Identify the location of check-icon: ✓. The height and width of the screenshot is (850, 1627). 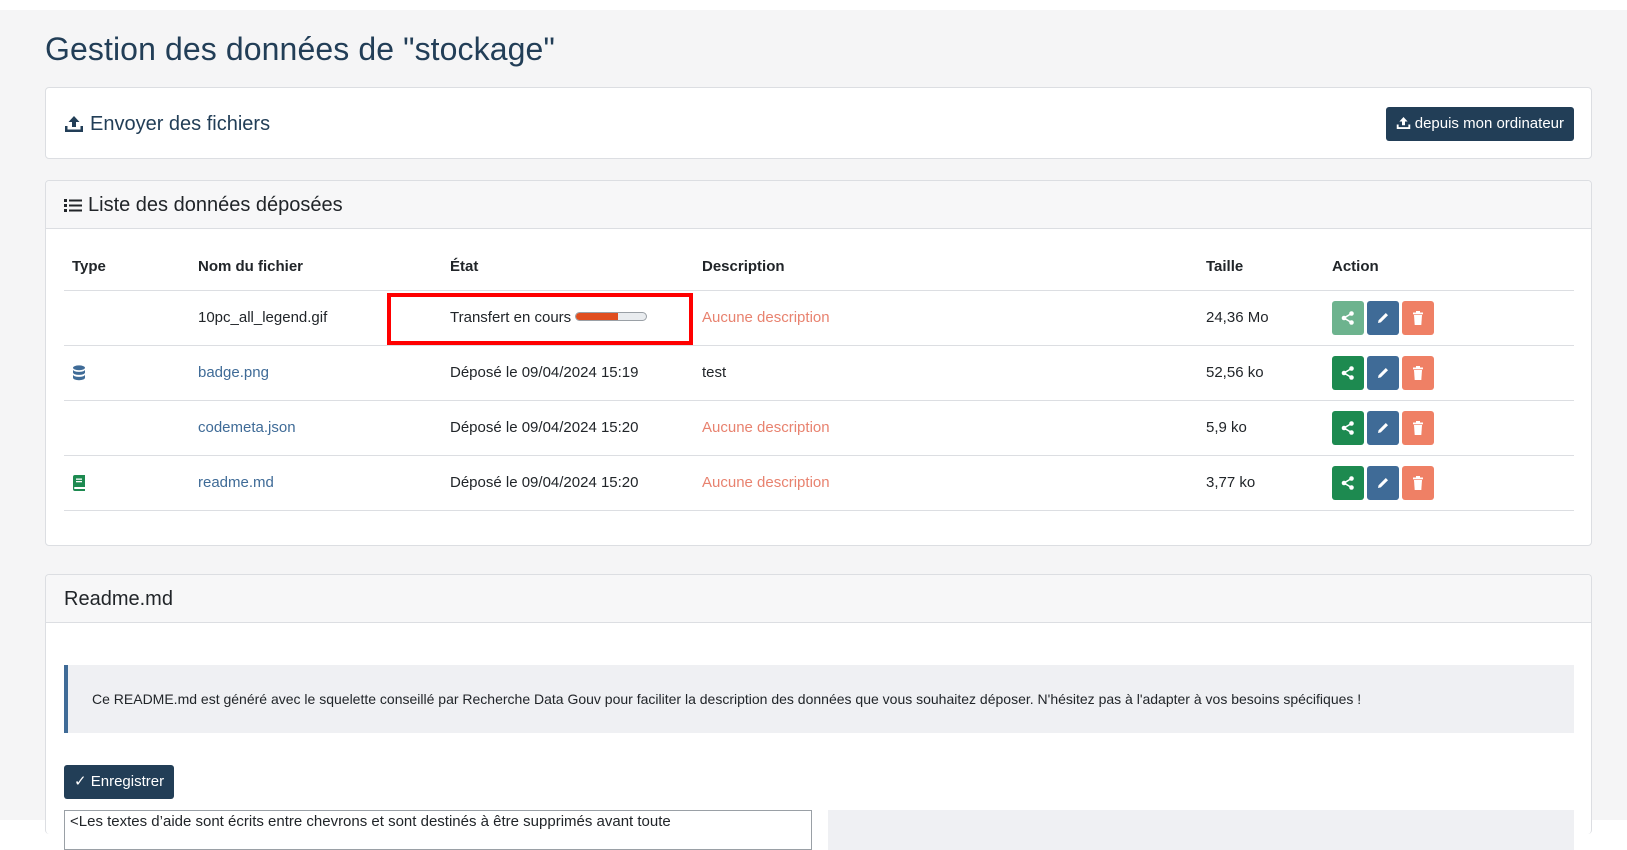
(80, 781).